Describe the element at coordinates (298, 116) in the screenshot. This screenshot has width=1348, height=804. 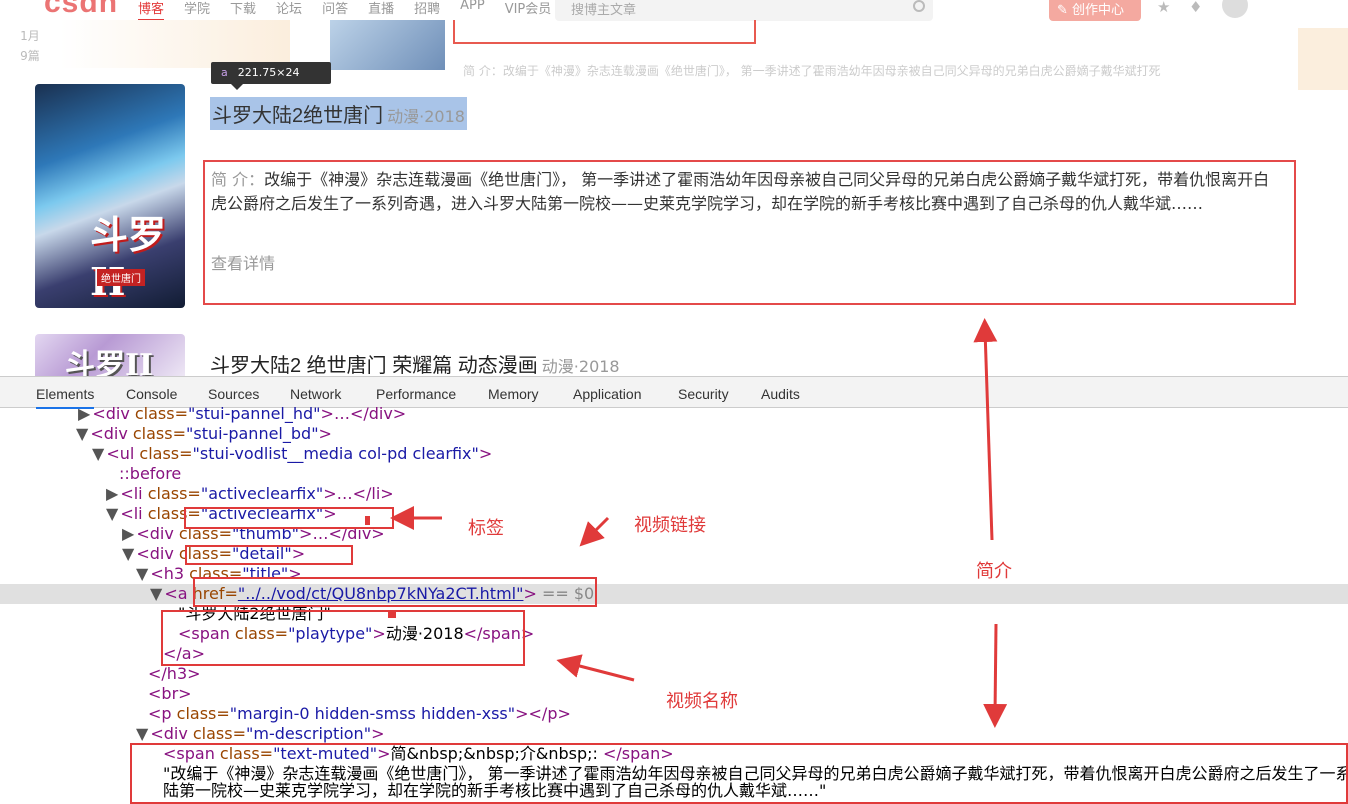
I see `video-name: 斗罗大陆2绝世唐门` at that location.